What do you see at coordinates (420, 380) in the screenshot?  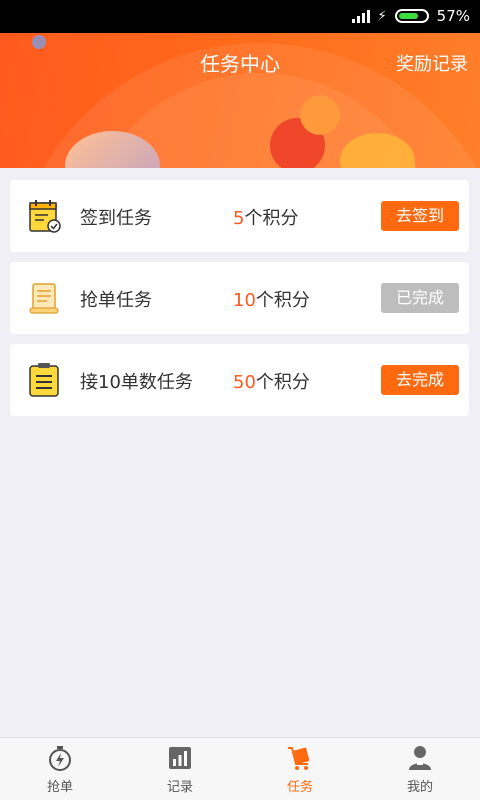 I see `complete-task-button: 去完成` at bounding box center [420, 380].